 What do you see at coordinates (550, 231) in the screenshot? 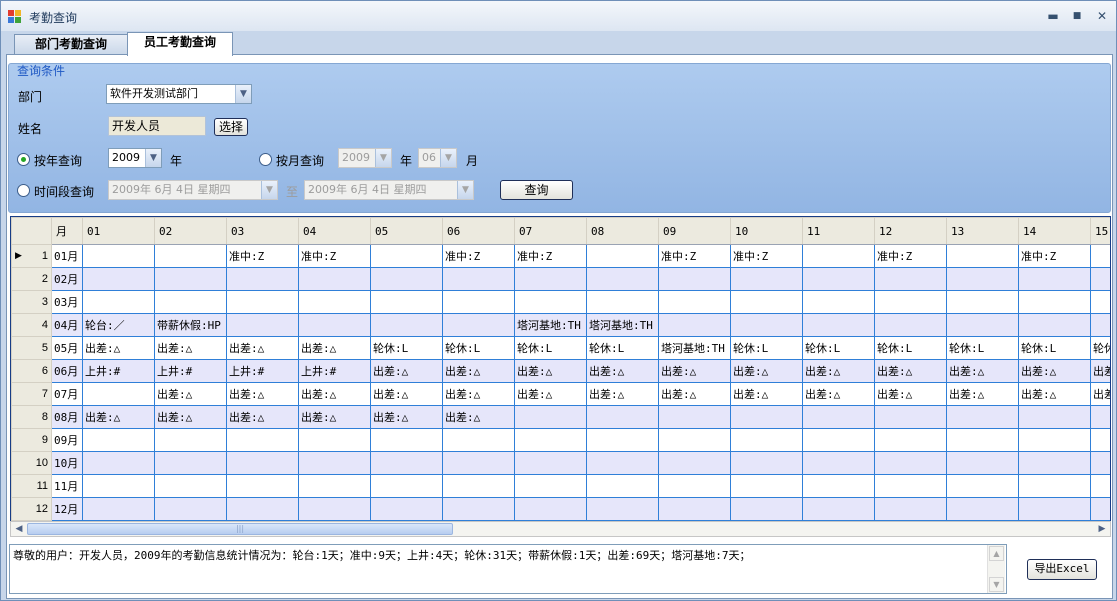
I see `column-header: 07` at bounding box center [550, 231].